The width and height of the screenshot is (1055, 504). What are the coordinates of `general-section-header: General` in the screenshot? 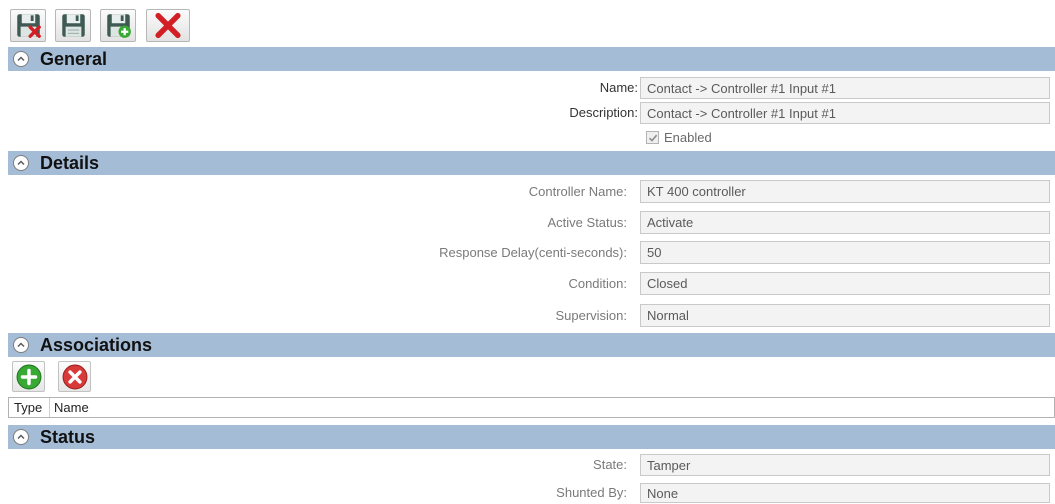 It's located at (531, 59).